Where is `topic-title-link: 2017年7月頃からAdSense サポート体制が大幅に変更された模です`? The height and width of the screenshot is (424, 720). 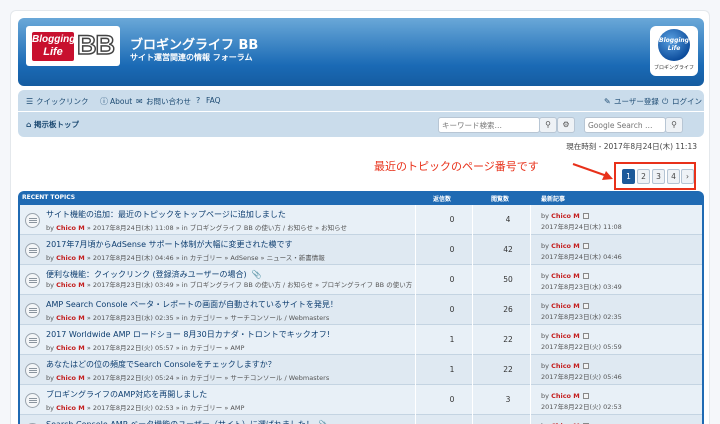 topic-title-link: 2017年7月頃からAdSense サポート体制が大幅に変更された模です is located at coordinates (169, 244).